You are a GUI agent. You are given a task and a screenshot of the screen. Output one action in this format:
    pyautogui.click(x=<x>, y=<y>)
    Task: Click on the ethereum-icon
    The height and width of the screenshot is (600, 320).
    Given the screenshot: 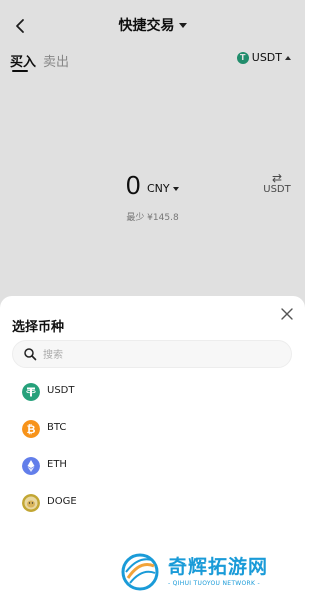 What is the action you would take?
    pyautogui.click(x=31, y=466)
    